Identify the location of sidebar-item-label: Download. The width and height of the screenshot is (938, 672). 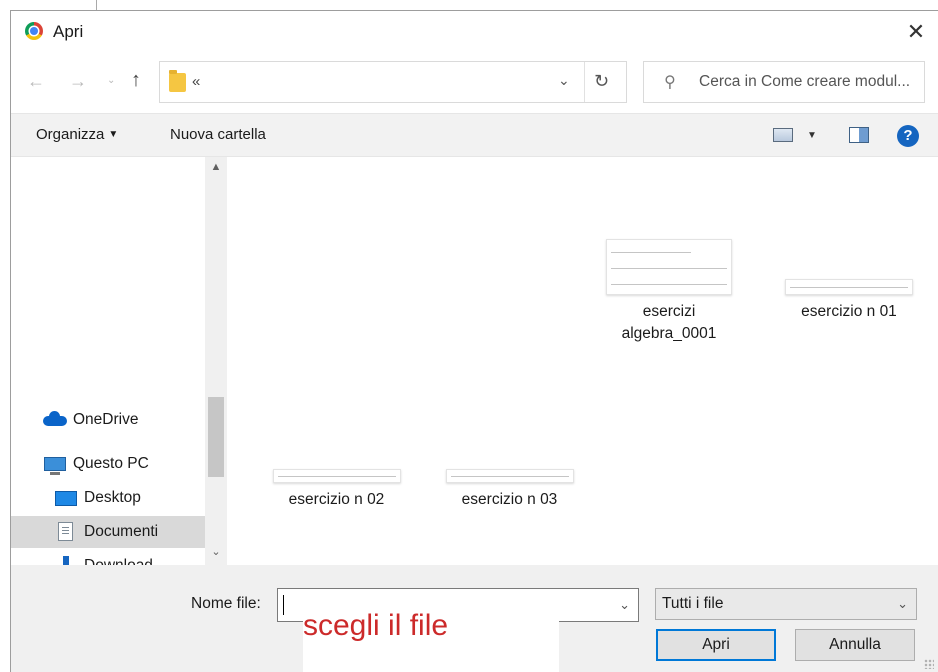
(118, 561).